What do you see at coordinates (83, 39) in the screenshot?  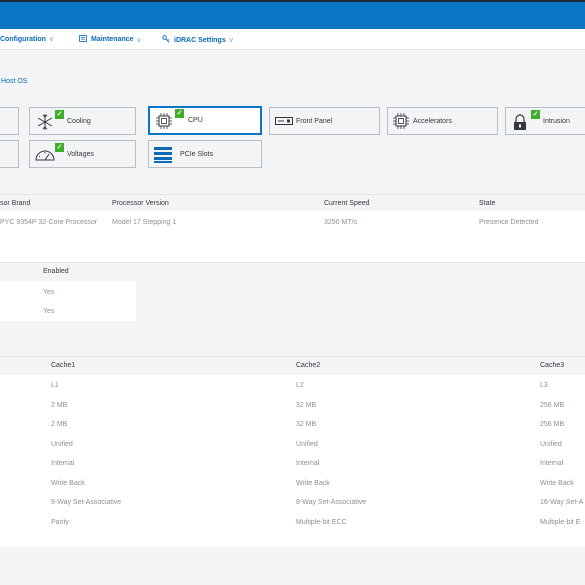 I see `maintenance-icon` at bounding box center [83, 39].